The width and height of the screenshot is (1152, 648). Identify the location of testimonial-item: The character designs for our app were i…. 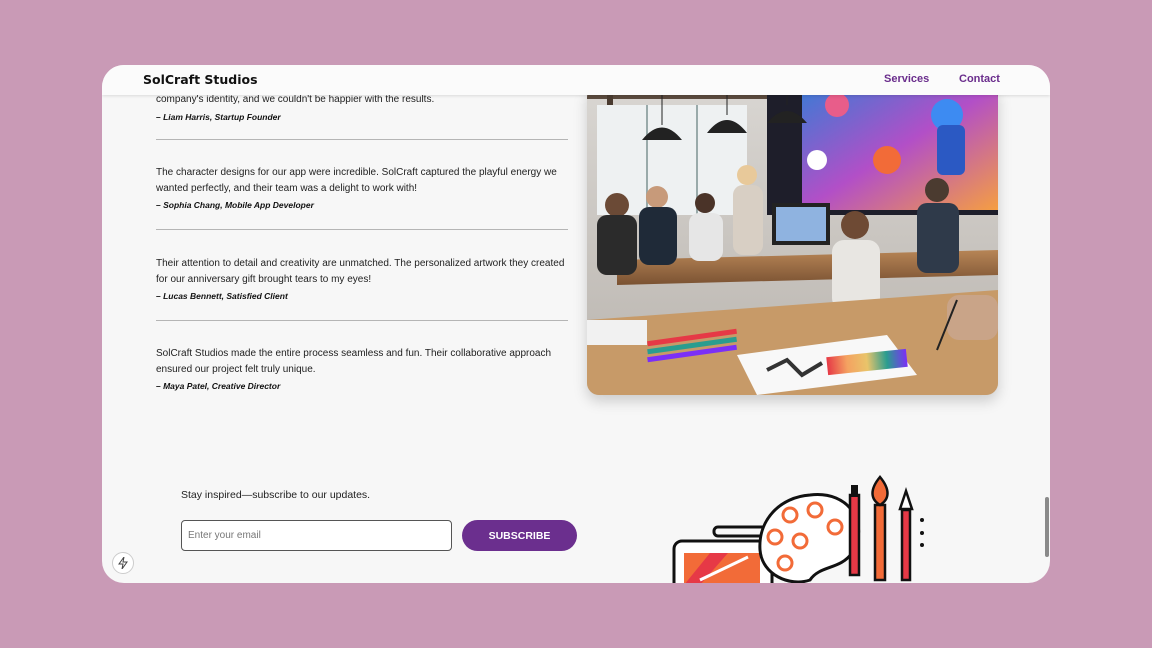
(366, 187).